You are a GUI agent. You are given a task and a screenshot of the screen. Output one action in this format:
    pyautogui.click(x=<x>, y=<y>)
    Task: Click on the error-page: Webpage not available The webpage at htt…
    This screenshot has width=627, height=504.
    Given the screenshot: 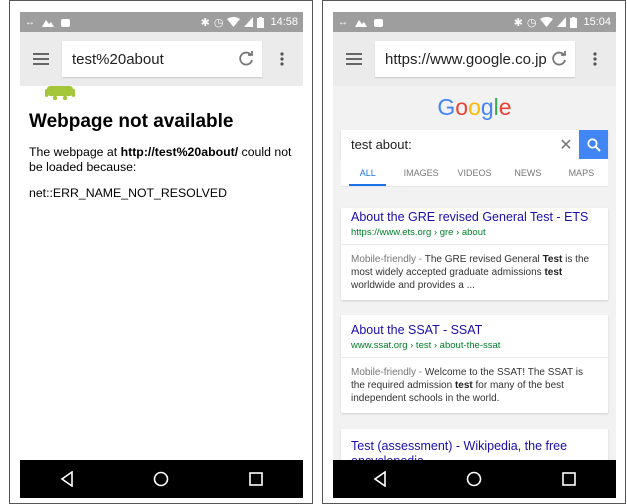 What is the action you would take?
    pyautogui.click(x=161, y=143)
    